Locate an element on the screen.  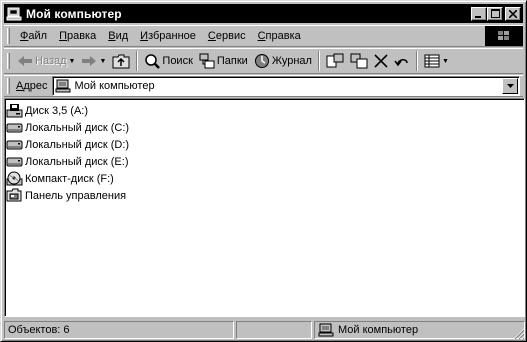
up-folder-icon is located at coordinates (121, 61).